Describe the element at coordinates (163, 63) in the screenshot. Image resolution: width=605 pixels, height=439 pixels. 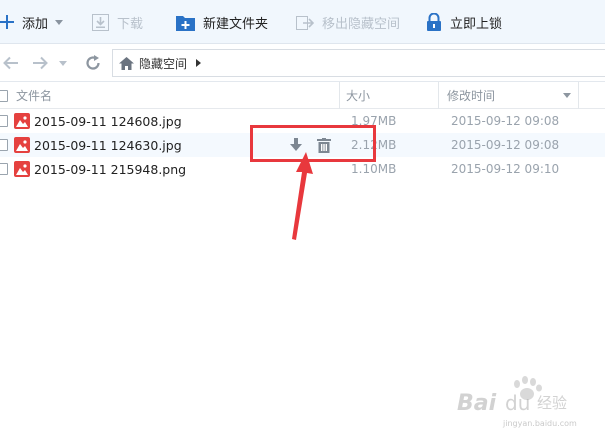
I see `breadcrumb-hidden-space: 隐藏空间` at that location.